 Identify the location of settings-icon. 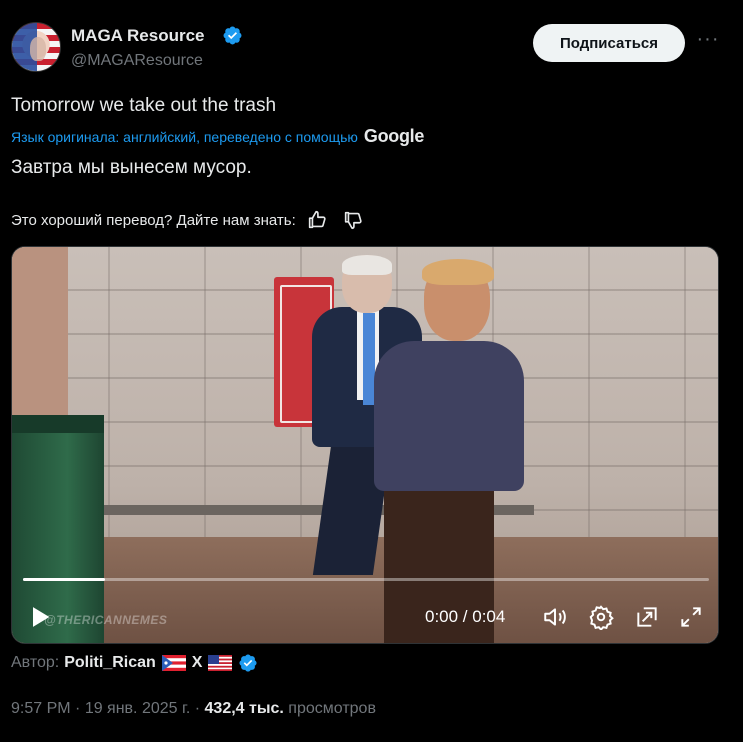
(601, 617).